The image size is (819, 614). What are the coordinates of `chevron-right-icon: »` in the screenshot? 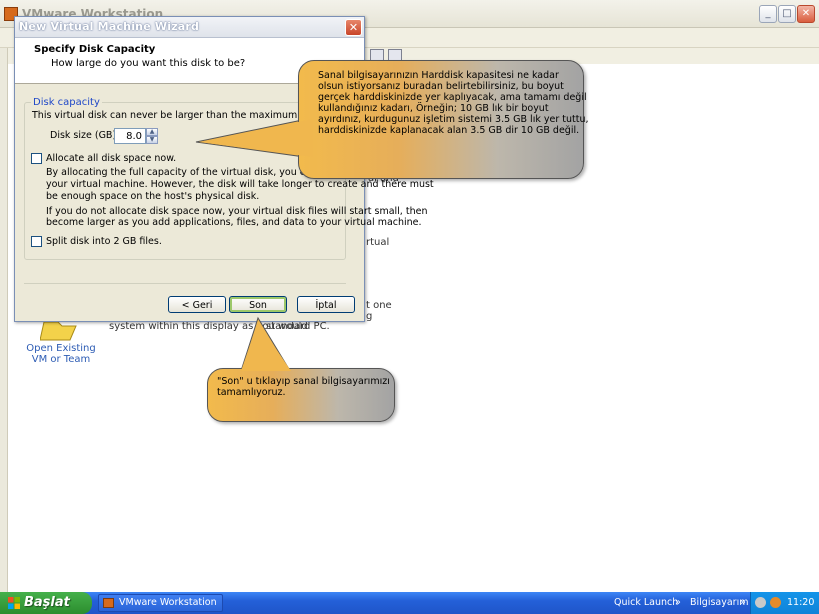 It's located at (678, 602).